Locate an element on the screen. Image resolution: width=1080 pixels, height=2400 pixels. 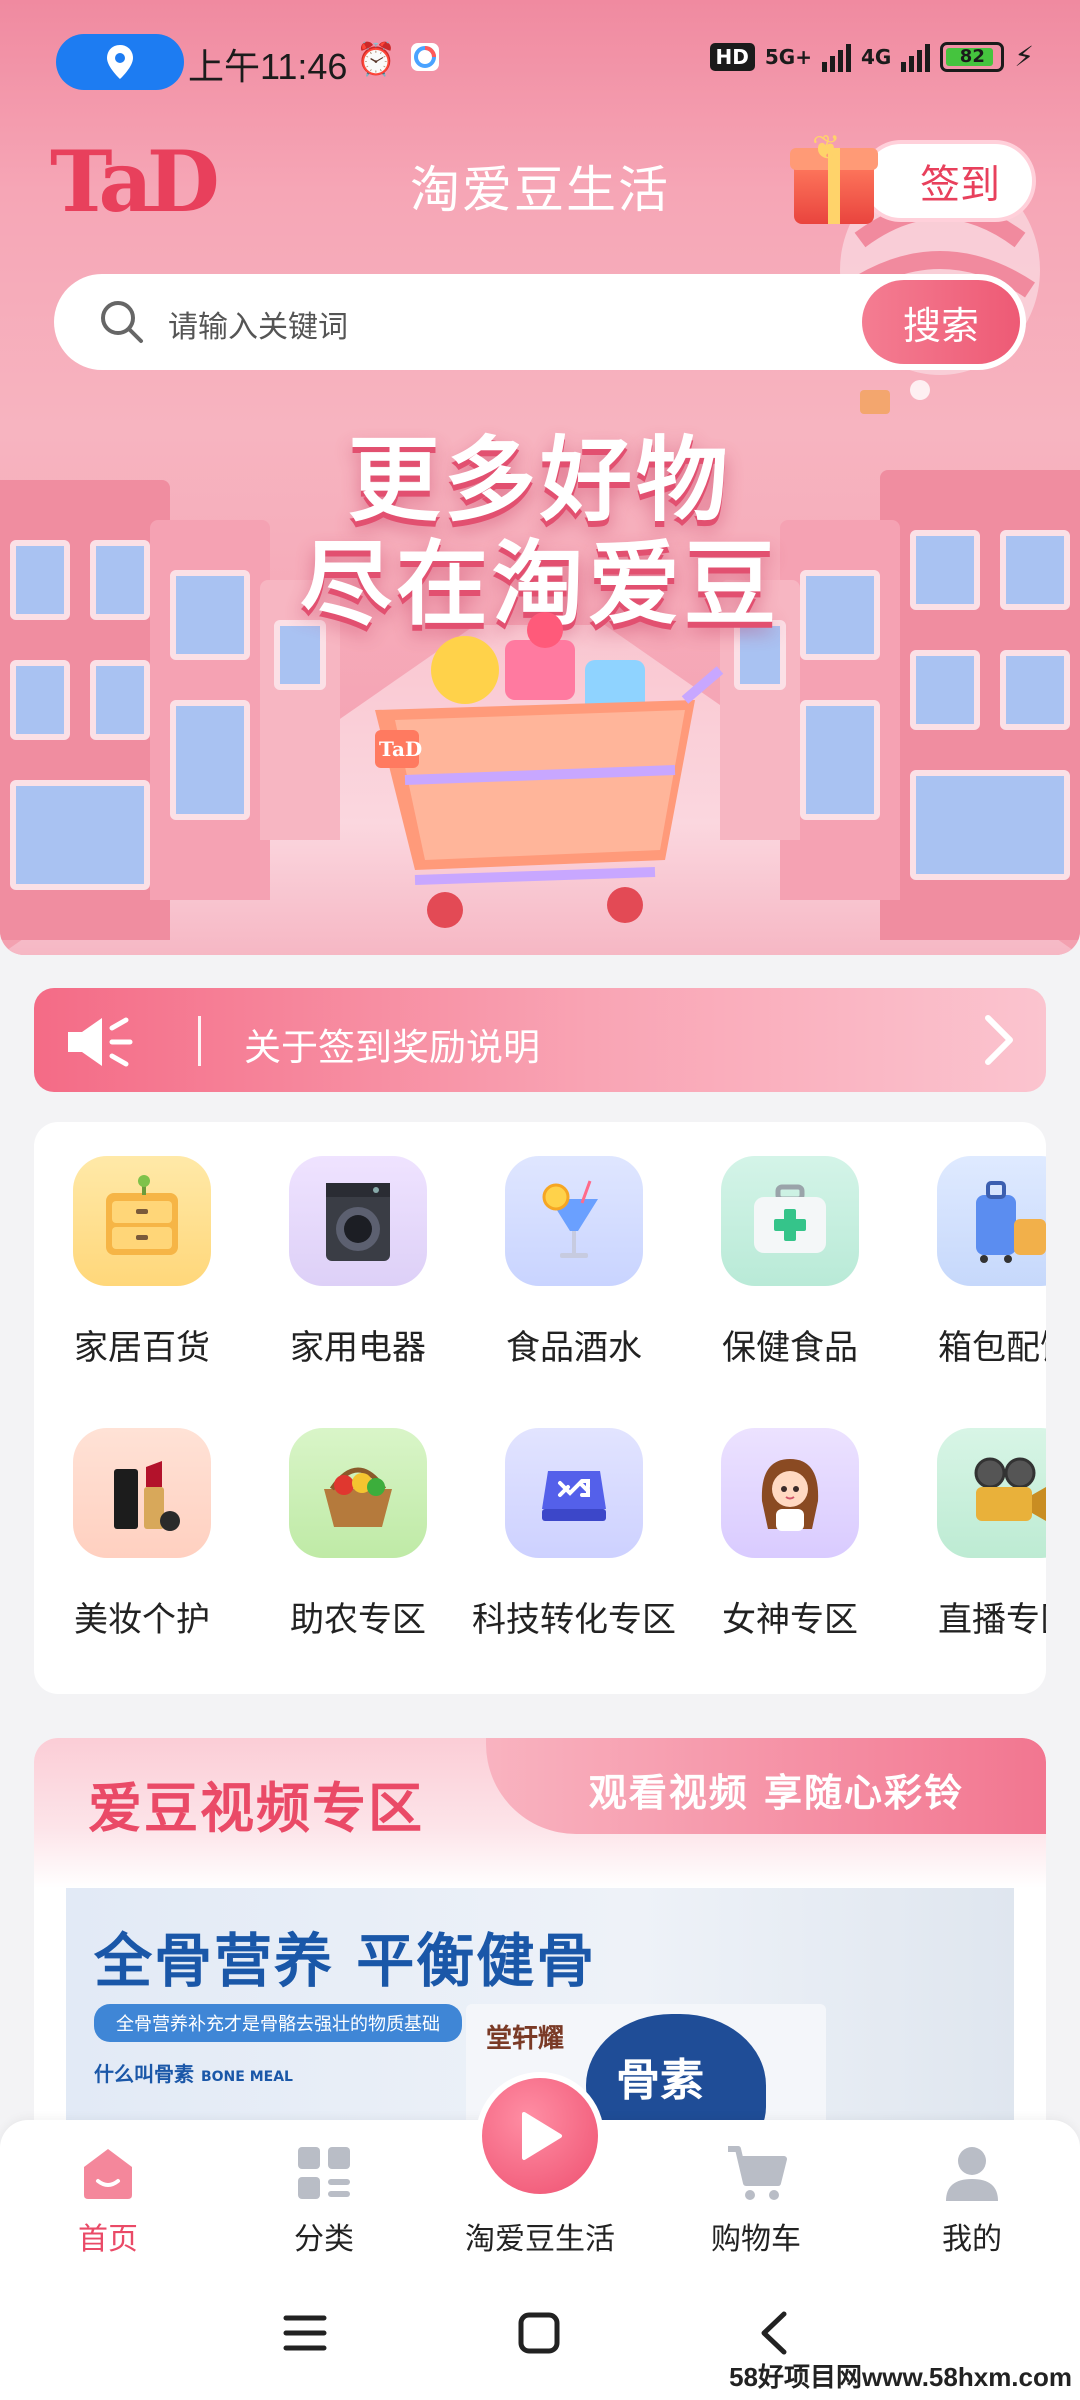
nav-category: 分类 is located at coordinates (324, 2200).